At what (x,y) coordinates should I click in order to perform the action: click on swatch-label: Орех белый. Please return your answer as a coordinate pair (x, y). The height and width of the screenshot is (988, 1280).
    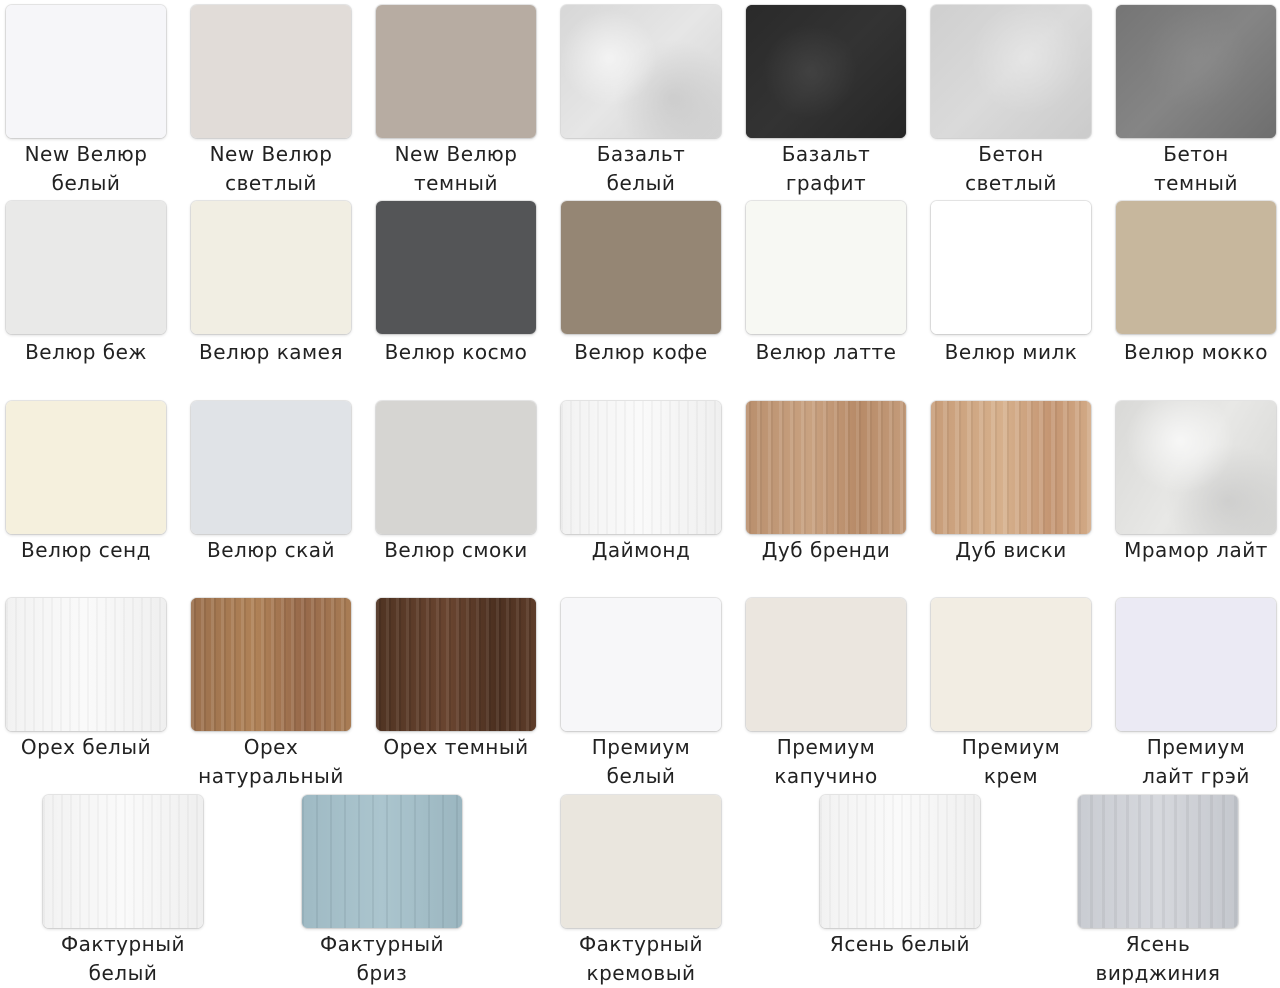
    Looking at the image, I should click on (86, 747).